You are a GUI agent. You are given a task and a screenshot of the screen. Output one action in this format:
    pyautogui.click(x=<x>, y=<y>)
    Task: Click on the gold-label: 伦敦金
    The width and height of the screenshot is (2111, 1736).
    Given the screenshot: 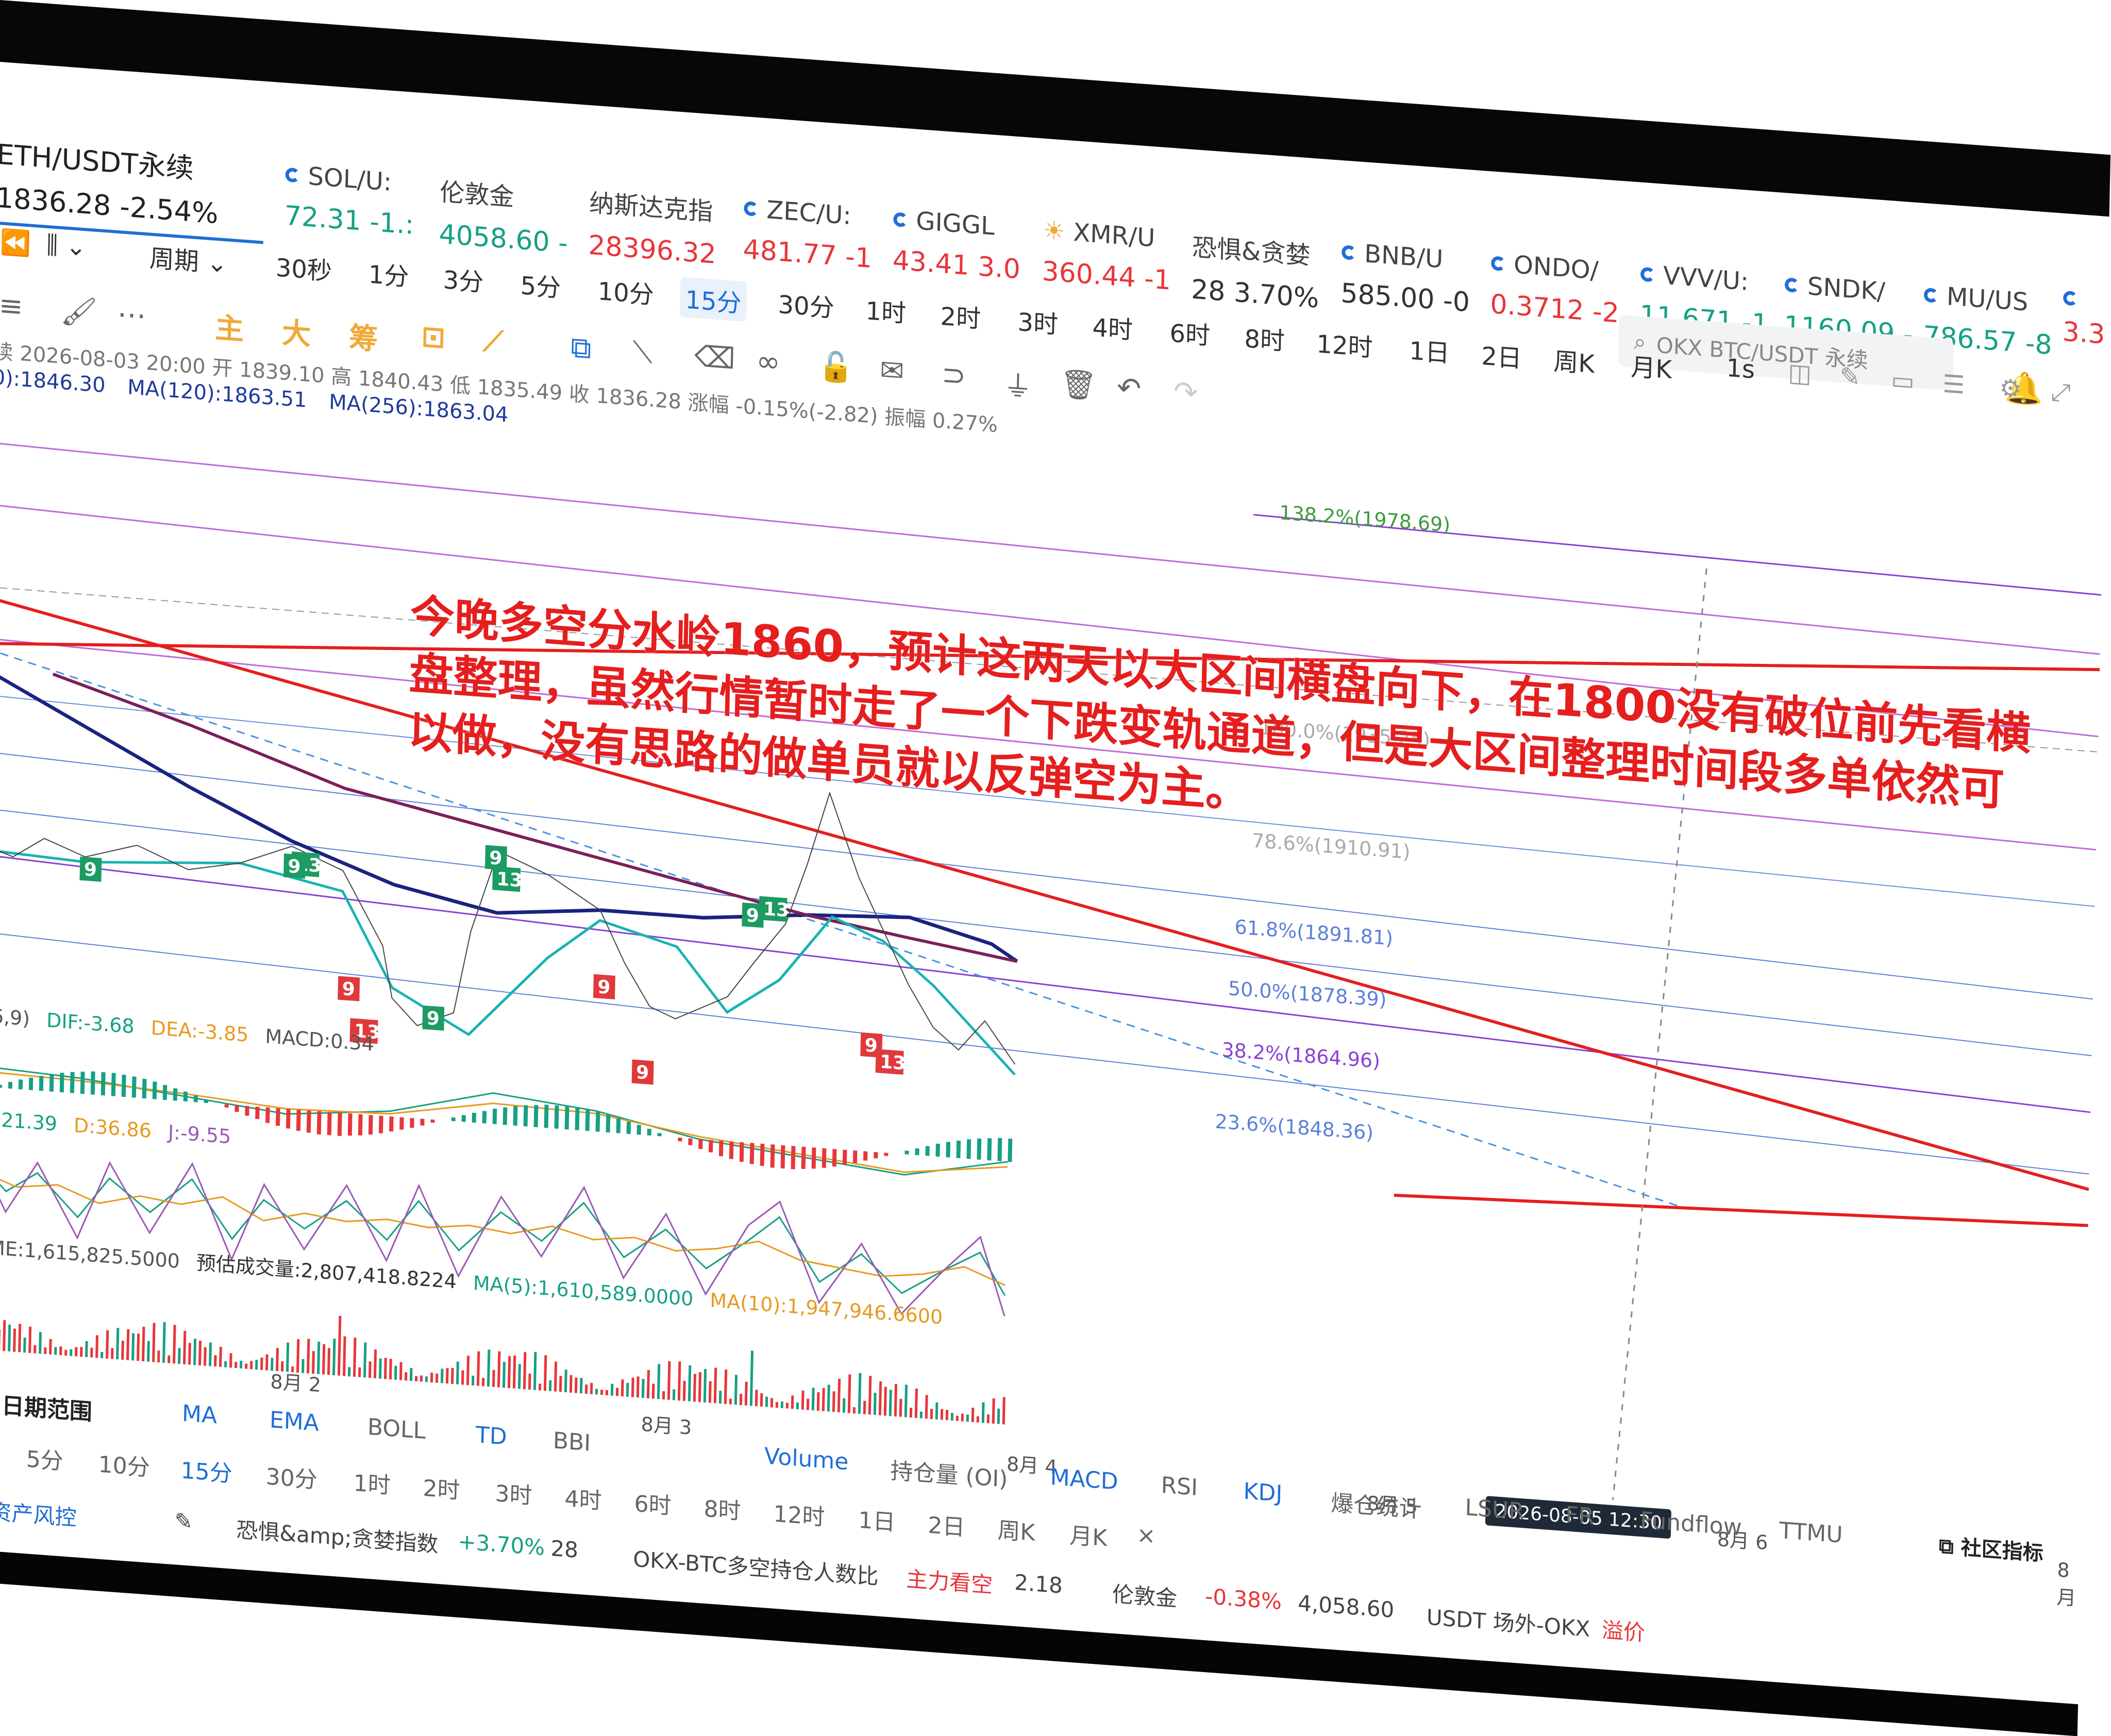 What is the action you would take?
    pyautogui.click(x=1145, y=1596)
    